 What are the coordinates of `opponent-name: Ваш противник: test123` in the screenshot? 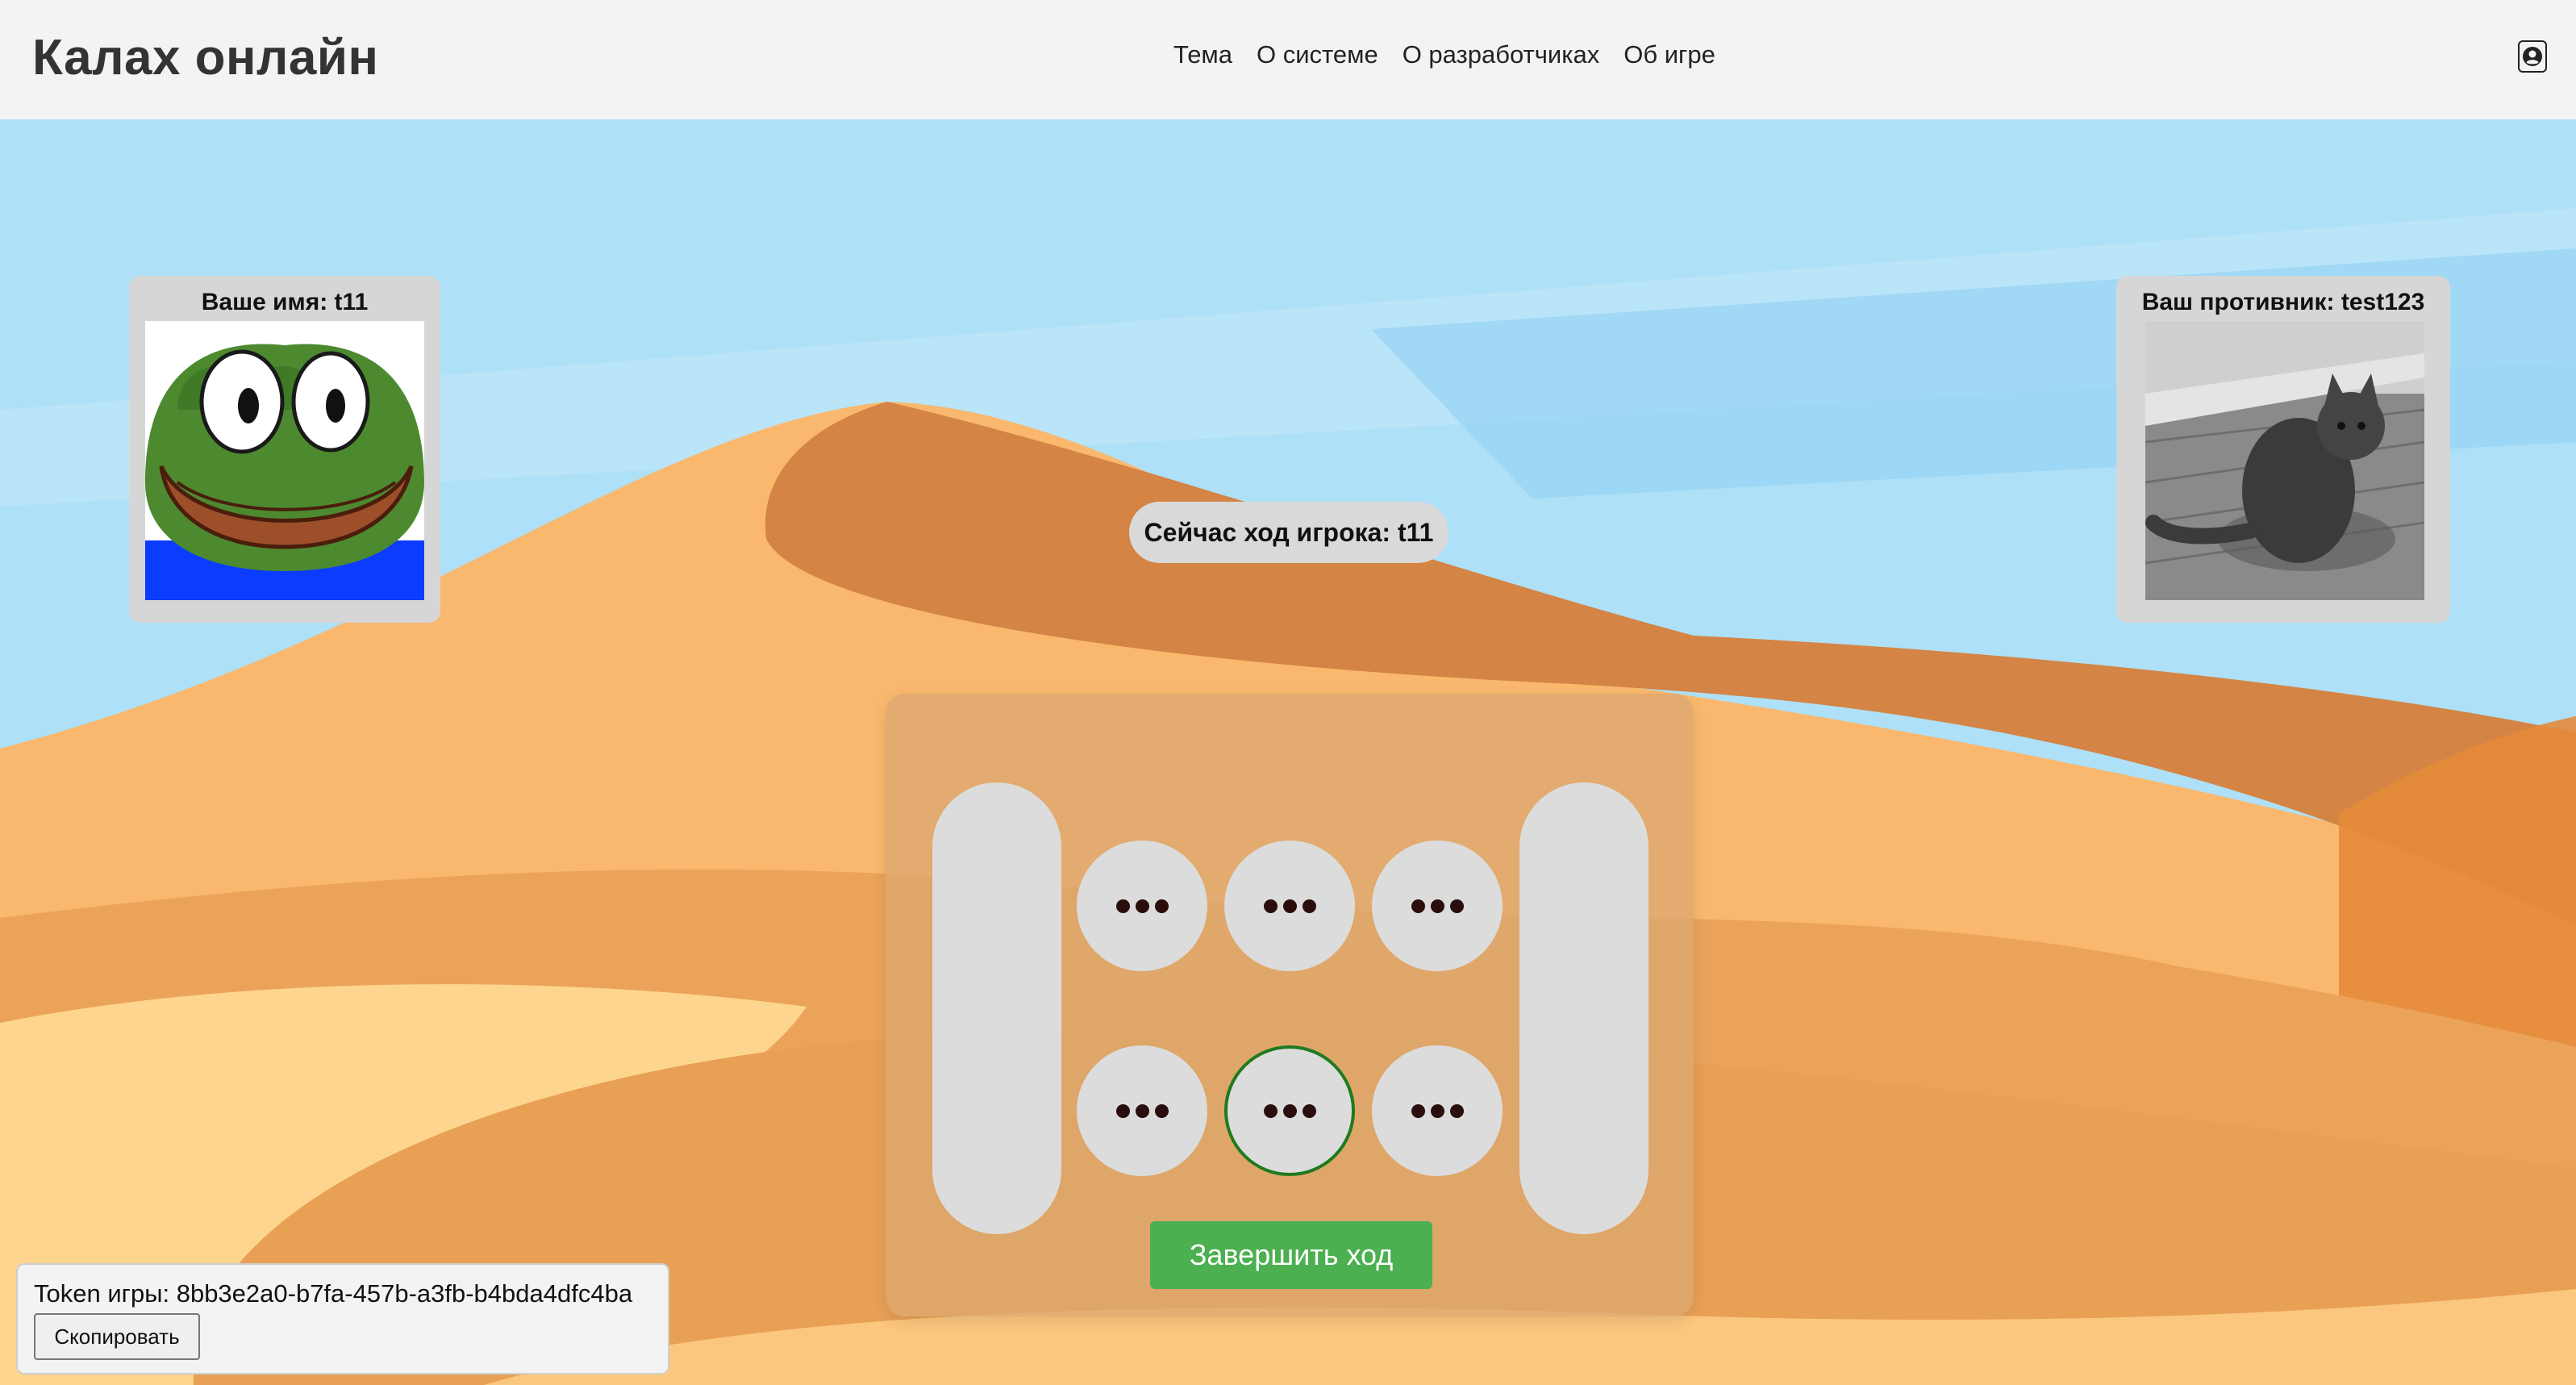 It's located at (2283, 302).